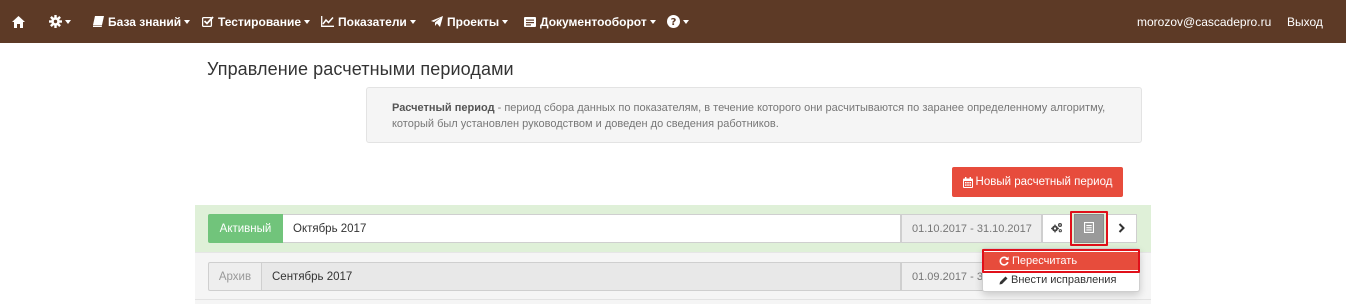 Image resolution: width=1346 pixels, height=304 pixels. Describe the element at coordinates (1044, 182) in the screenshot. I see `new-period-label: Новый расчетный период` at that location.